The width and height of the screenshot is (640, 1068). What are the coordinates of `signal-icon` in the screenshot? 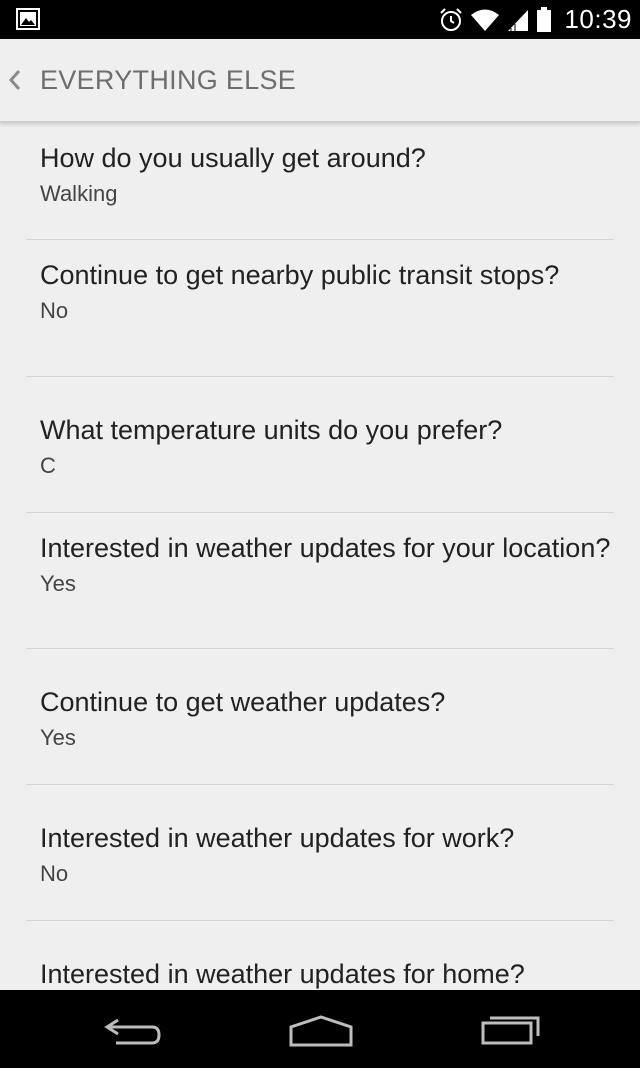 It's located at (518, 20).